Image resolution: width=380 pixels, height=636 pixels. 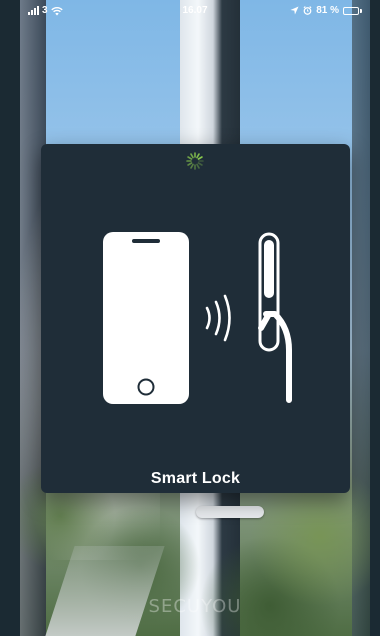 What do you see at coordinates (352, 10) in the screenshot?
I see `battery-icon` at bounding box center [352, 10].